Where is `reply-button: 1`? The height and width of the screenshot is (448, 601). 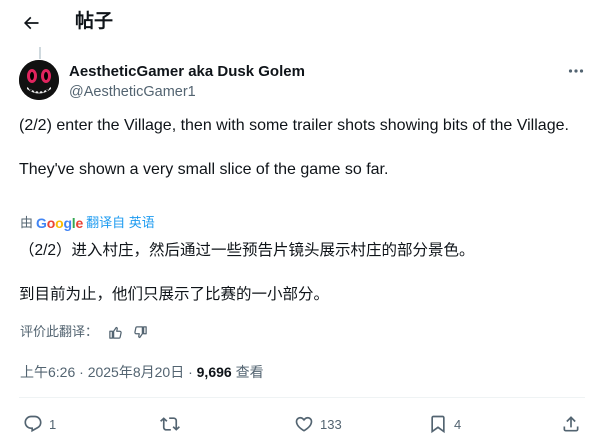
reply-button: 1 is located at coordinates (39, 424).